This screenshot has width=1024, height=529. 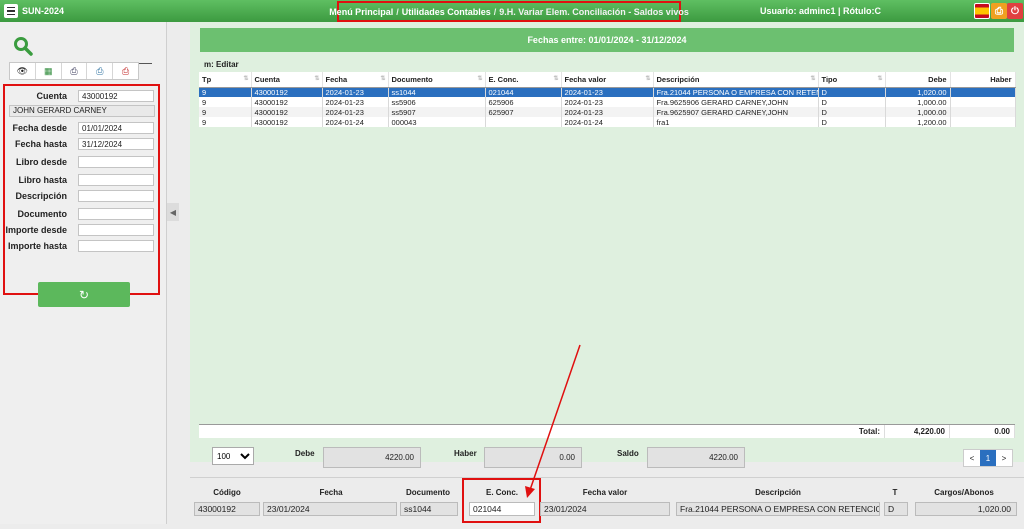 What do you see at coordinates (736, 102) in the screenshot?
I see `table-cell: Fra.9625906 GERARD CARNEY,JOHN` at bounding box center [736, 102].